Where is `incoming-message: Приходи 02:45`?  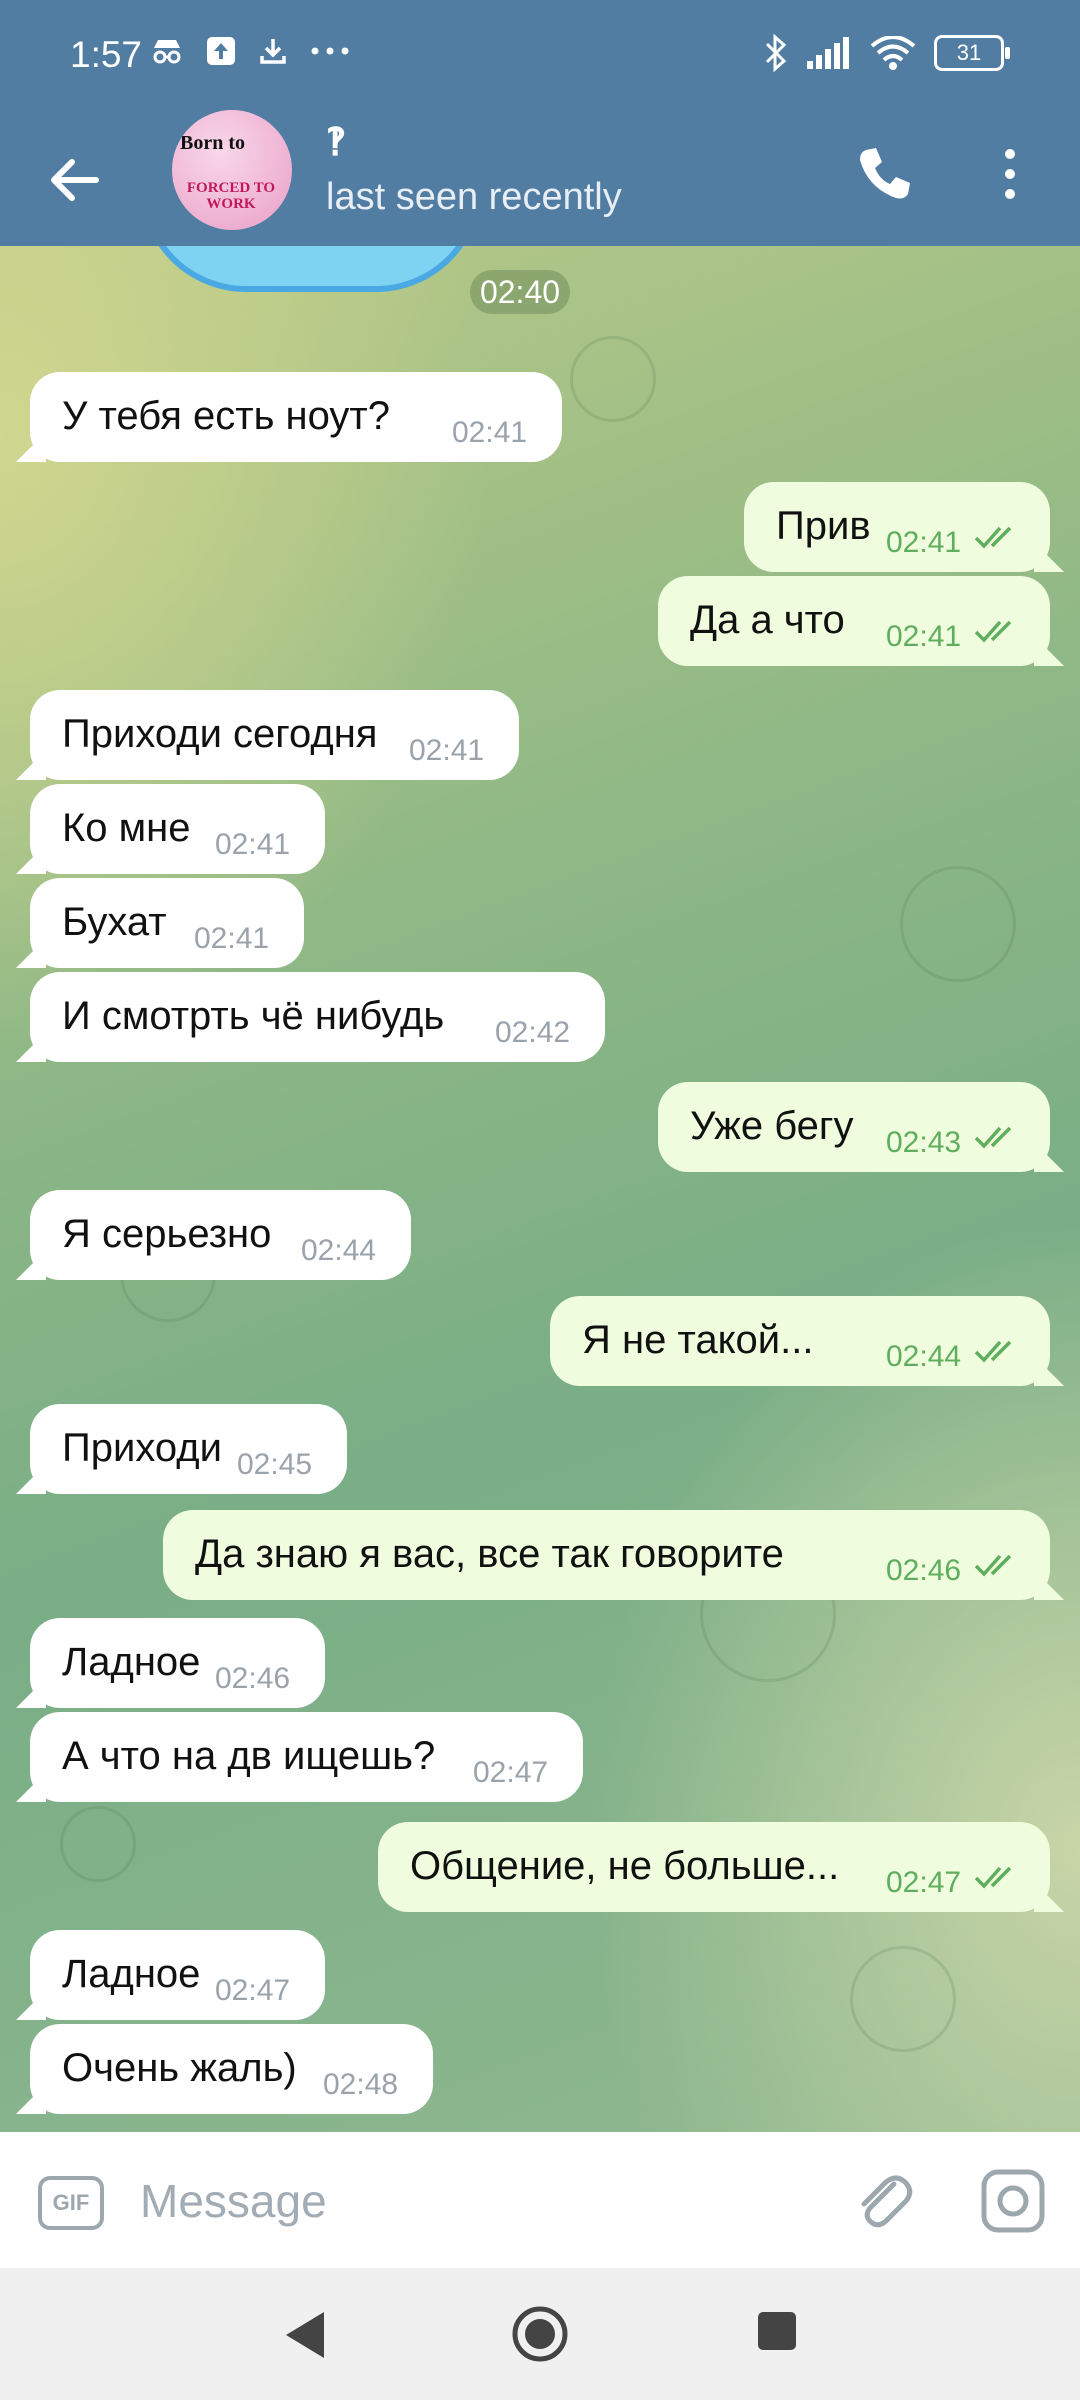 incoming-message: Приходи 02:45 is located at coordinates (181, 1449).